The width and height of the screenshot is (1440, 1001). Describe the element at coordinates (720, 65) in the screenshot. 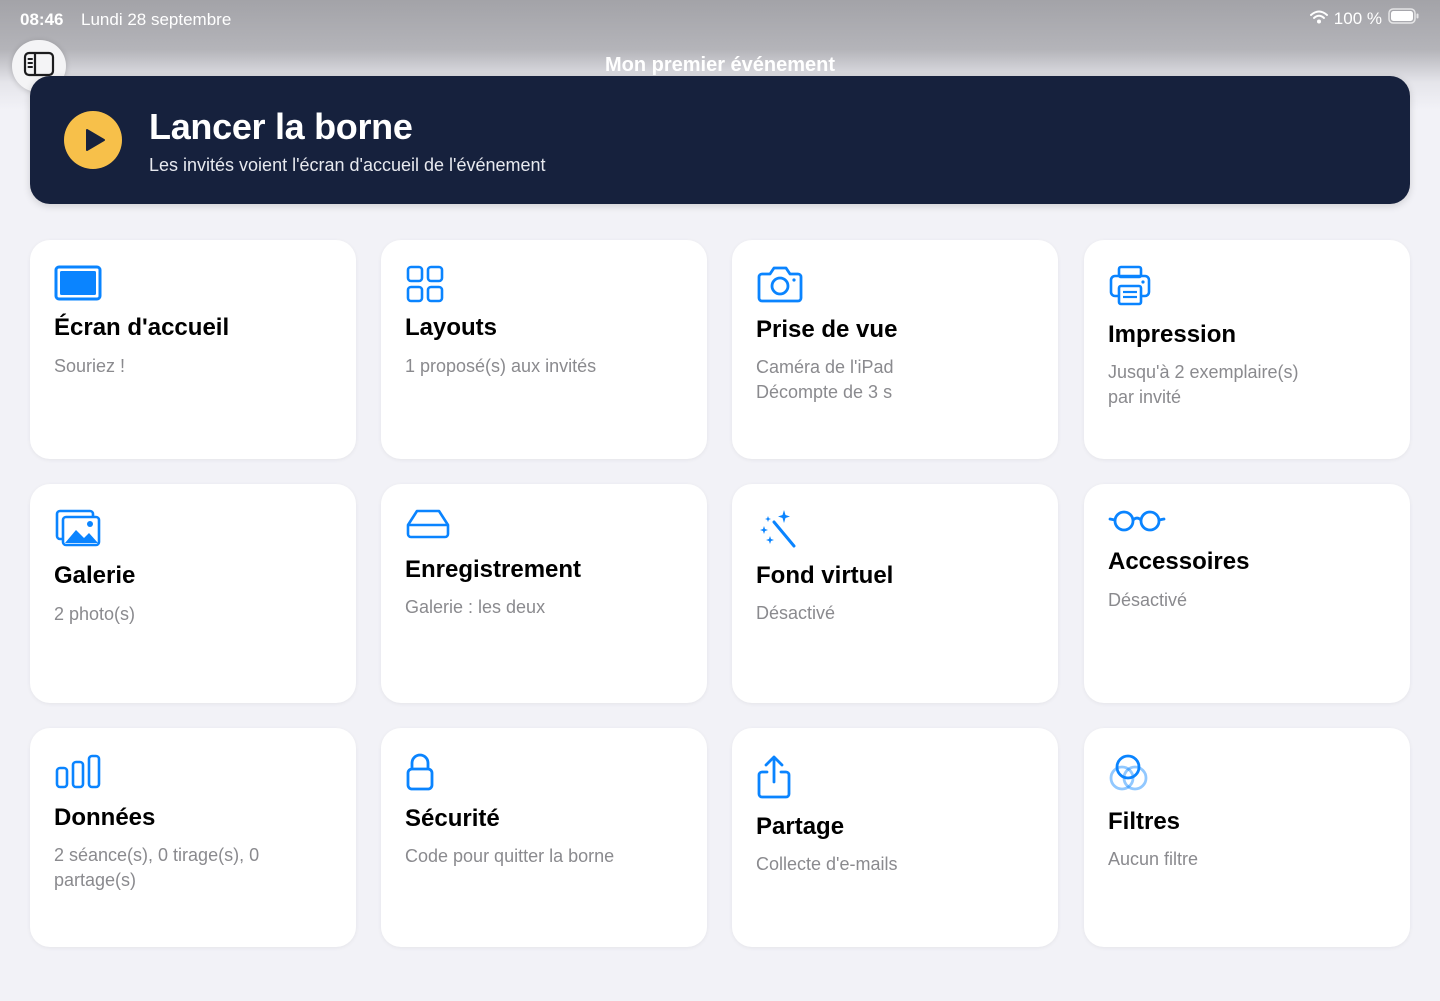

I see `nav-title: Mon premier événement` at that location.